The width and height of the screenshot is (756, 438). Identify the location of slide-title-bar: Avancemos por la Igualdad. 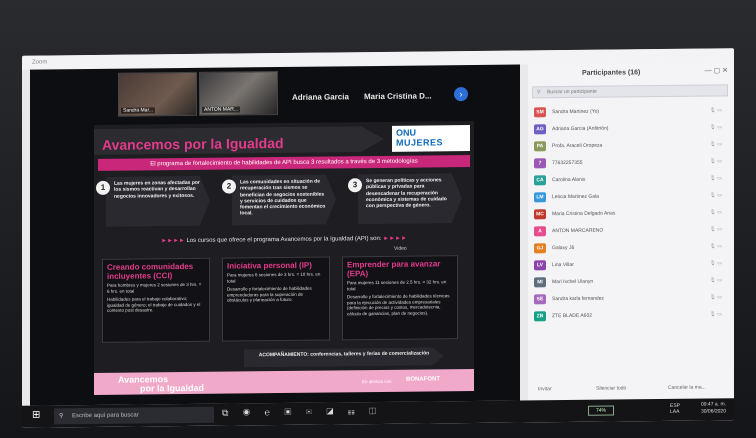
(239, 140).